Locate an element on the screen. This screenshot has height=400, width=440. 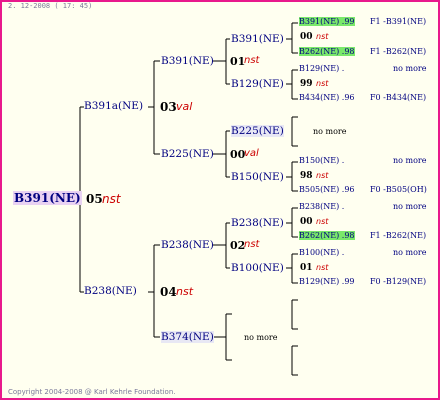
gen2-node-tag: val is located at coordinates (251, 153).